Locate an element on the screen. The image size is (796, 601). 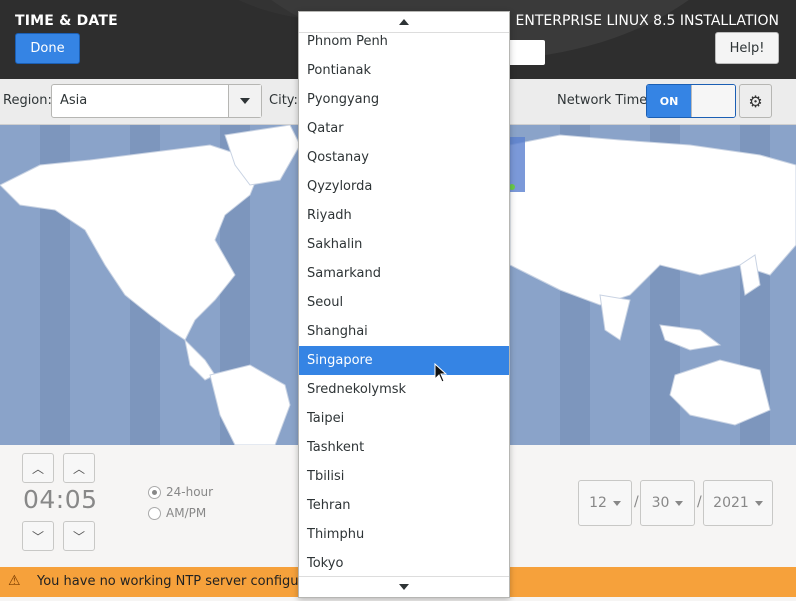
format-24h-option: 24-hour is located at coordinates (180, 492).